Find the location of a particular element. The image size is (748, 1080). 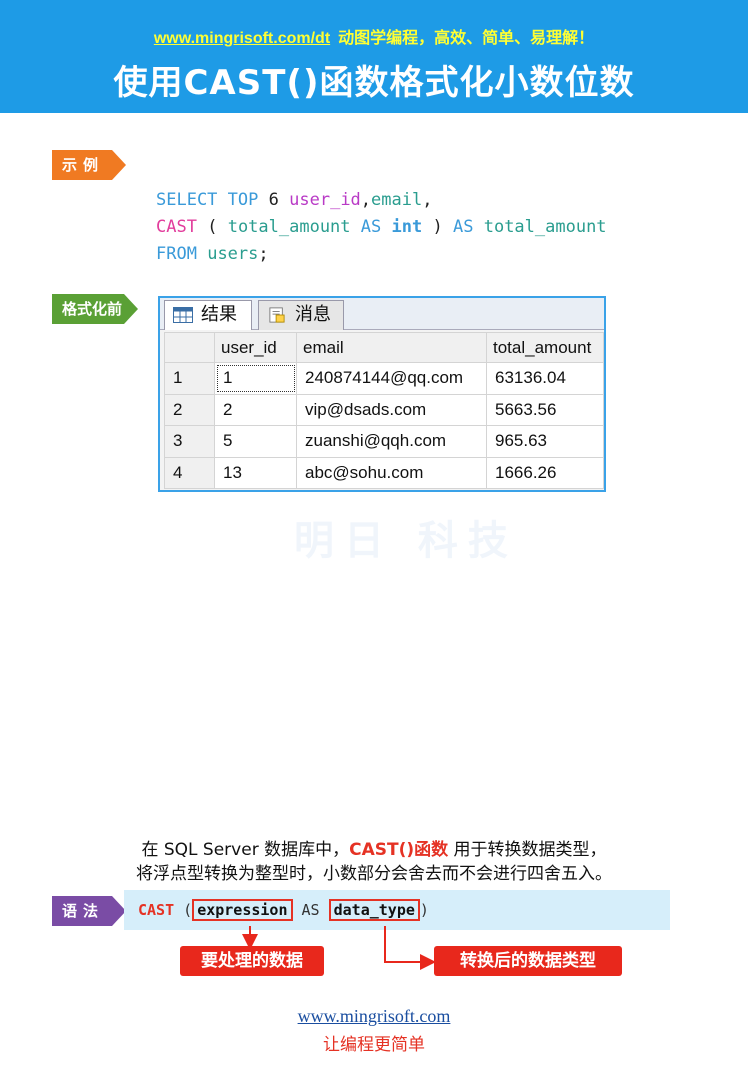

page-title: 使用CAST()函数格式化小数位数 is located at coordinates (374, 83).